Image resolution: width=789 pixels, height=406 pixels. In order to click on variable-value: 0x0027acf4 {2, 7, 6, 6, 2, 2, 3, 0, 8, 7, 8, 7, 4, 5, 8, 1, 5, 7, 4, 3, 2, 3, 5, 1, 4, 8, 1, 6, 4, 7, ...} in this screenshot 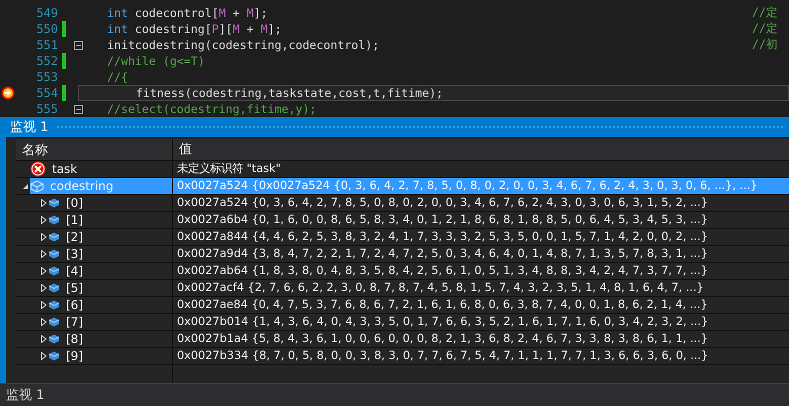, I will do `click(480, 288)`.